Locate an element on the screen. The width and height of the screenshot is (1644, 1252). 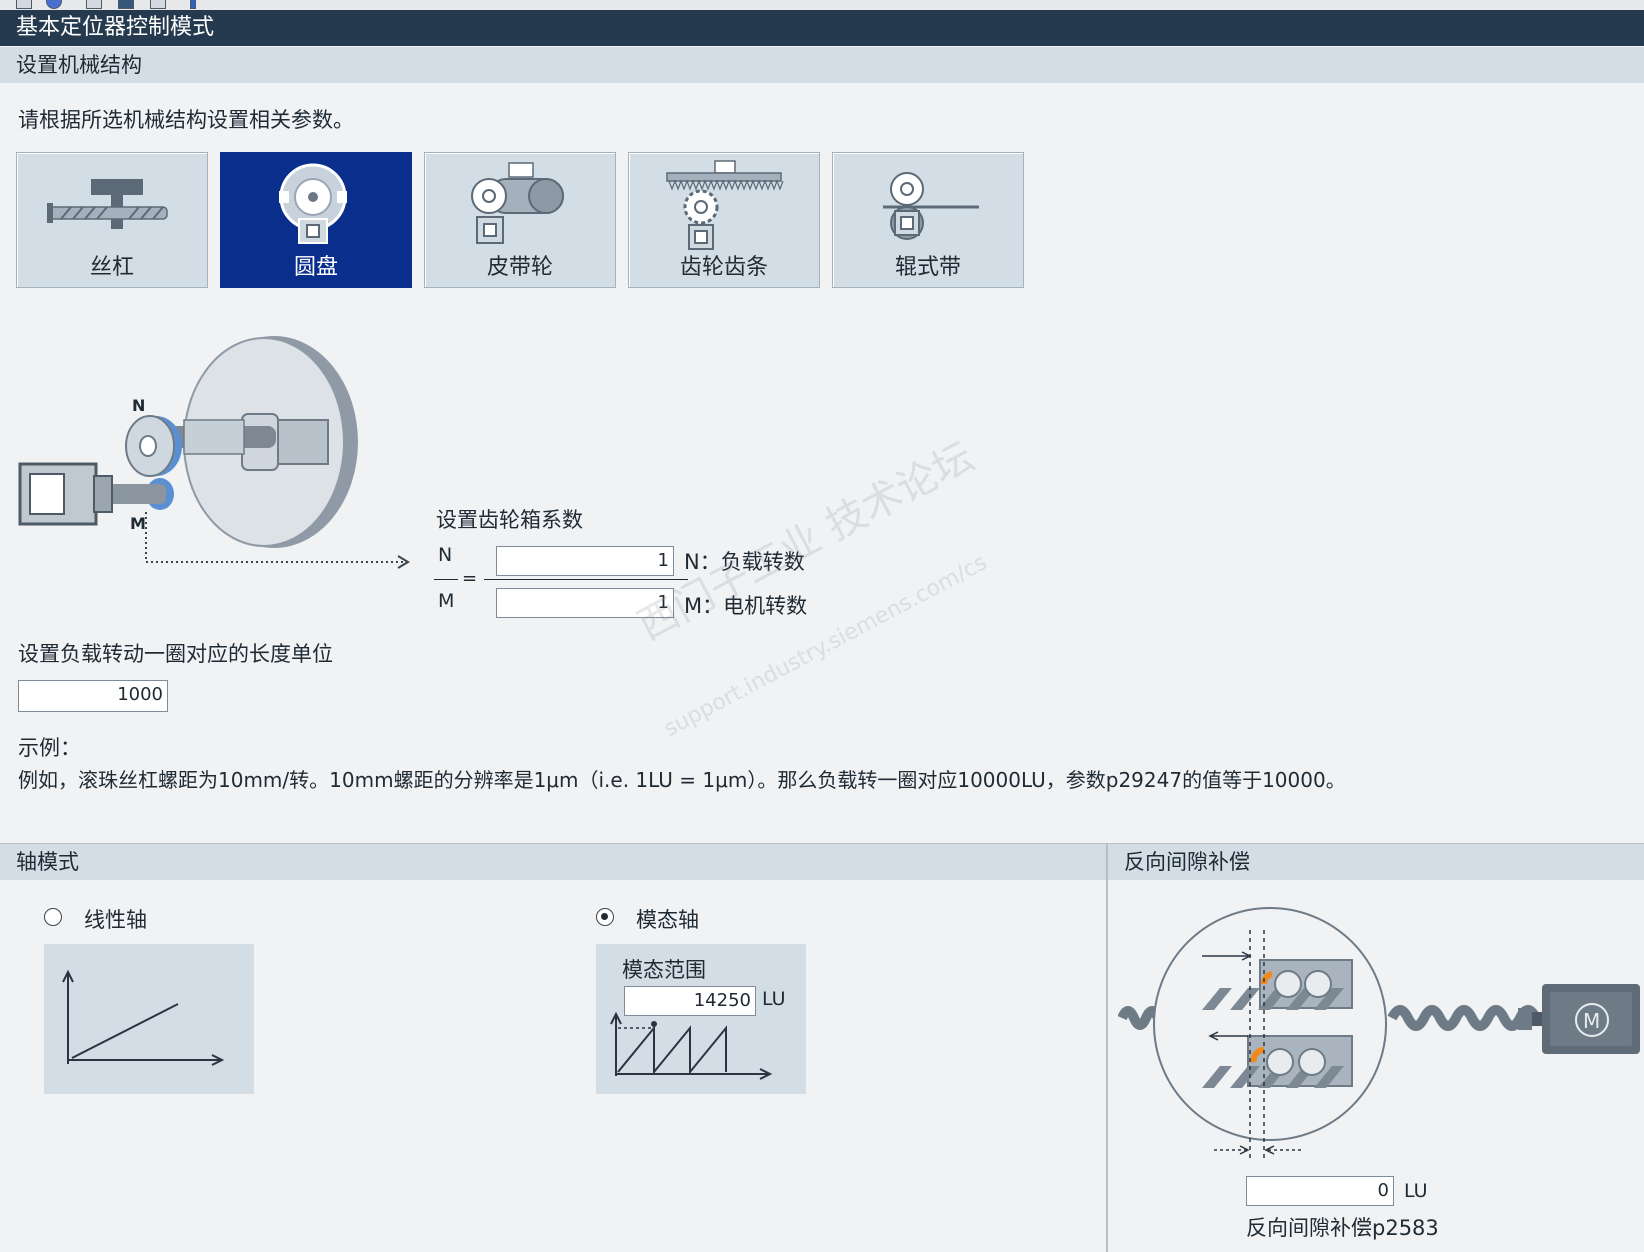
radio-linear-axis is located at coordinates (53, 917).